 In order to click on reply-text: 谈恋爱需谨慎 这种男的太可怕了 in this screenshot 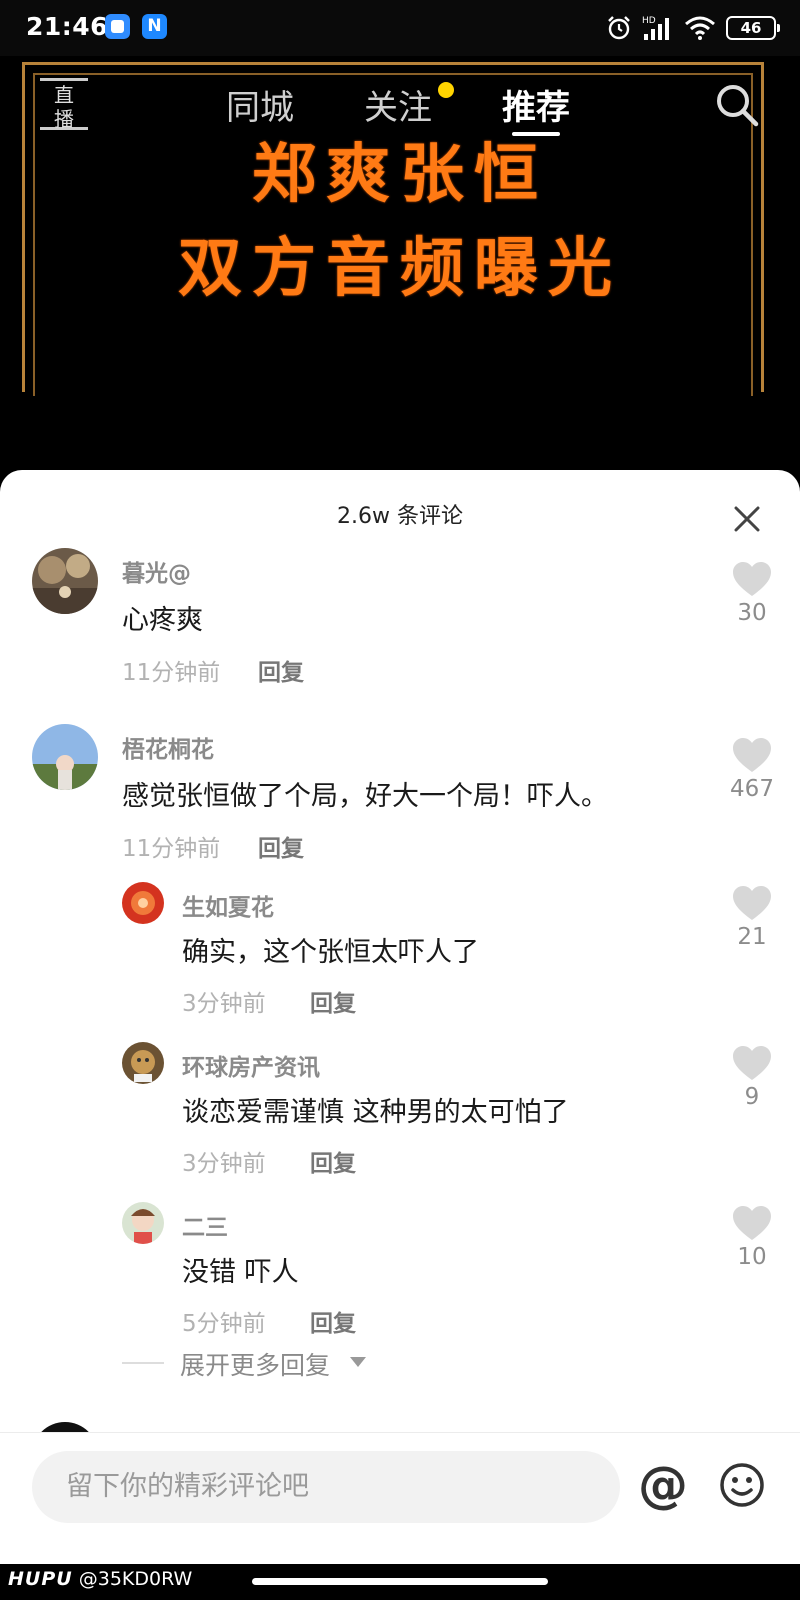, I will do `click(375, 1112)`.